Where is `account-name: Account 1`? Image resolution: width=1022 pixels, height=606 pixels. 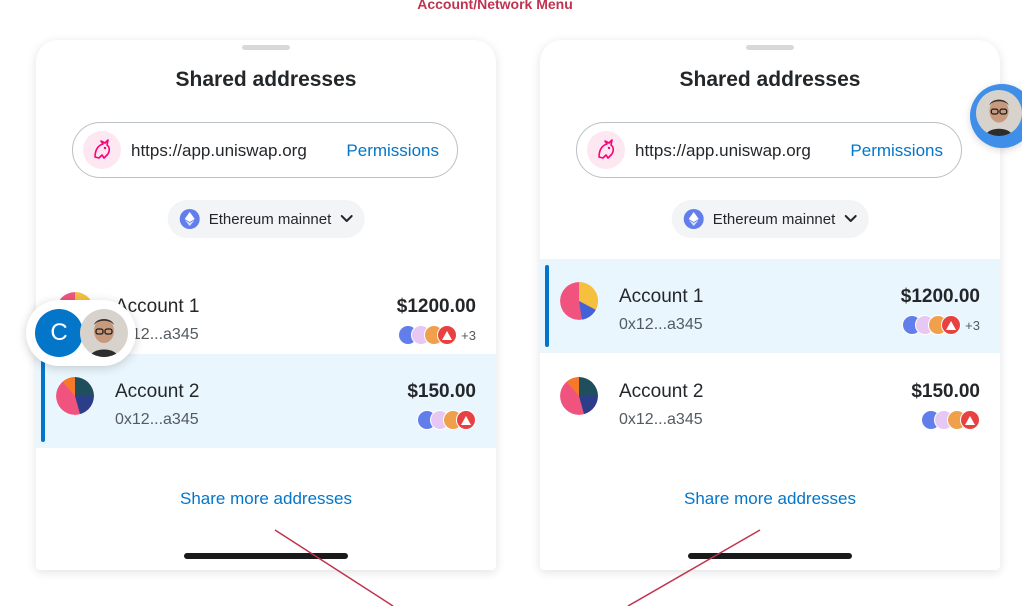 account-name: Account 1 is located at coordinates (661, 296).